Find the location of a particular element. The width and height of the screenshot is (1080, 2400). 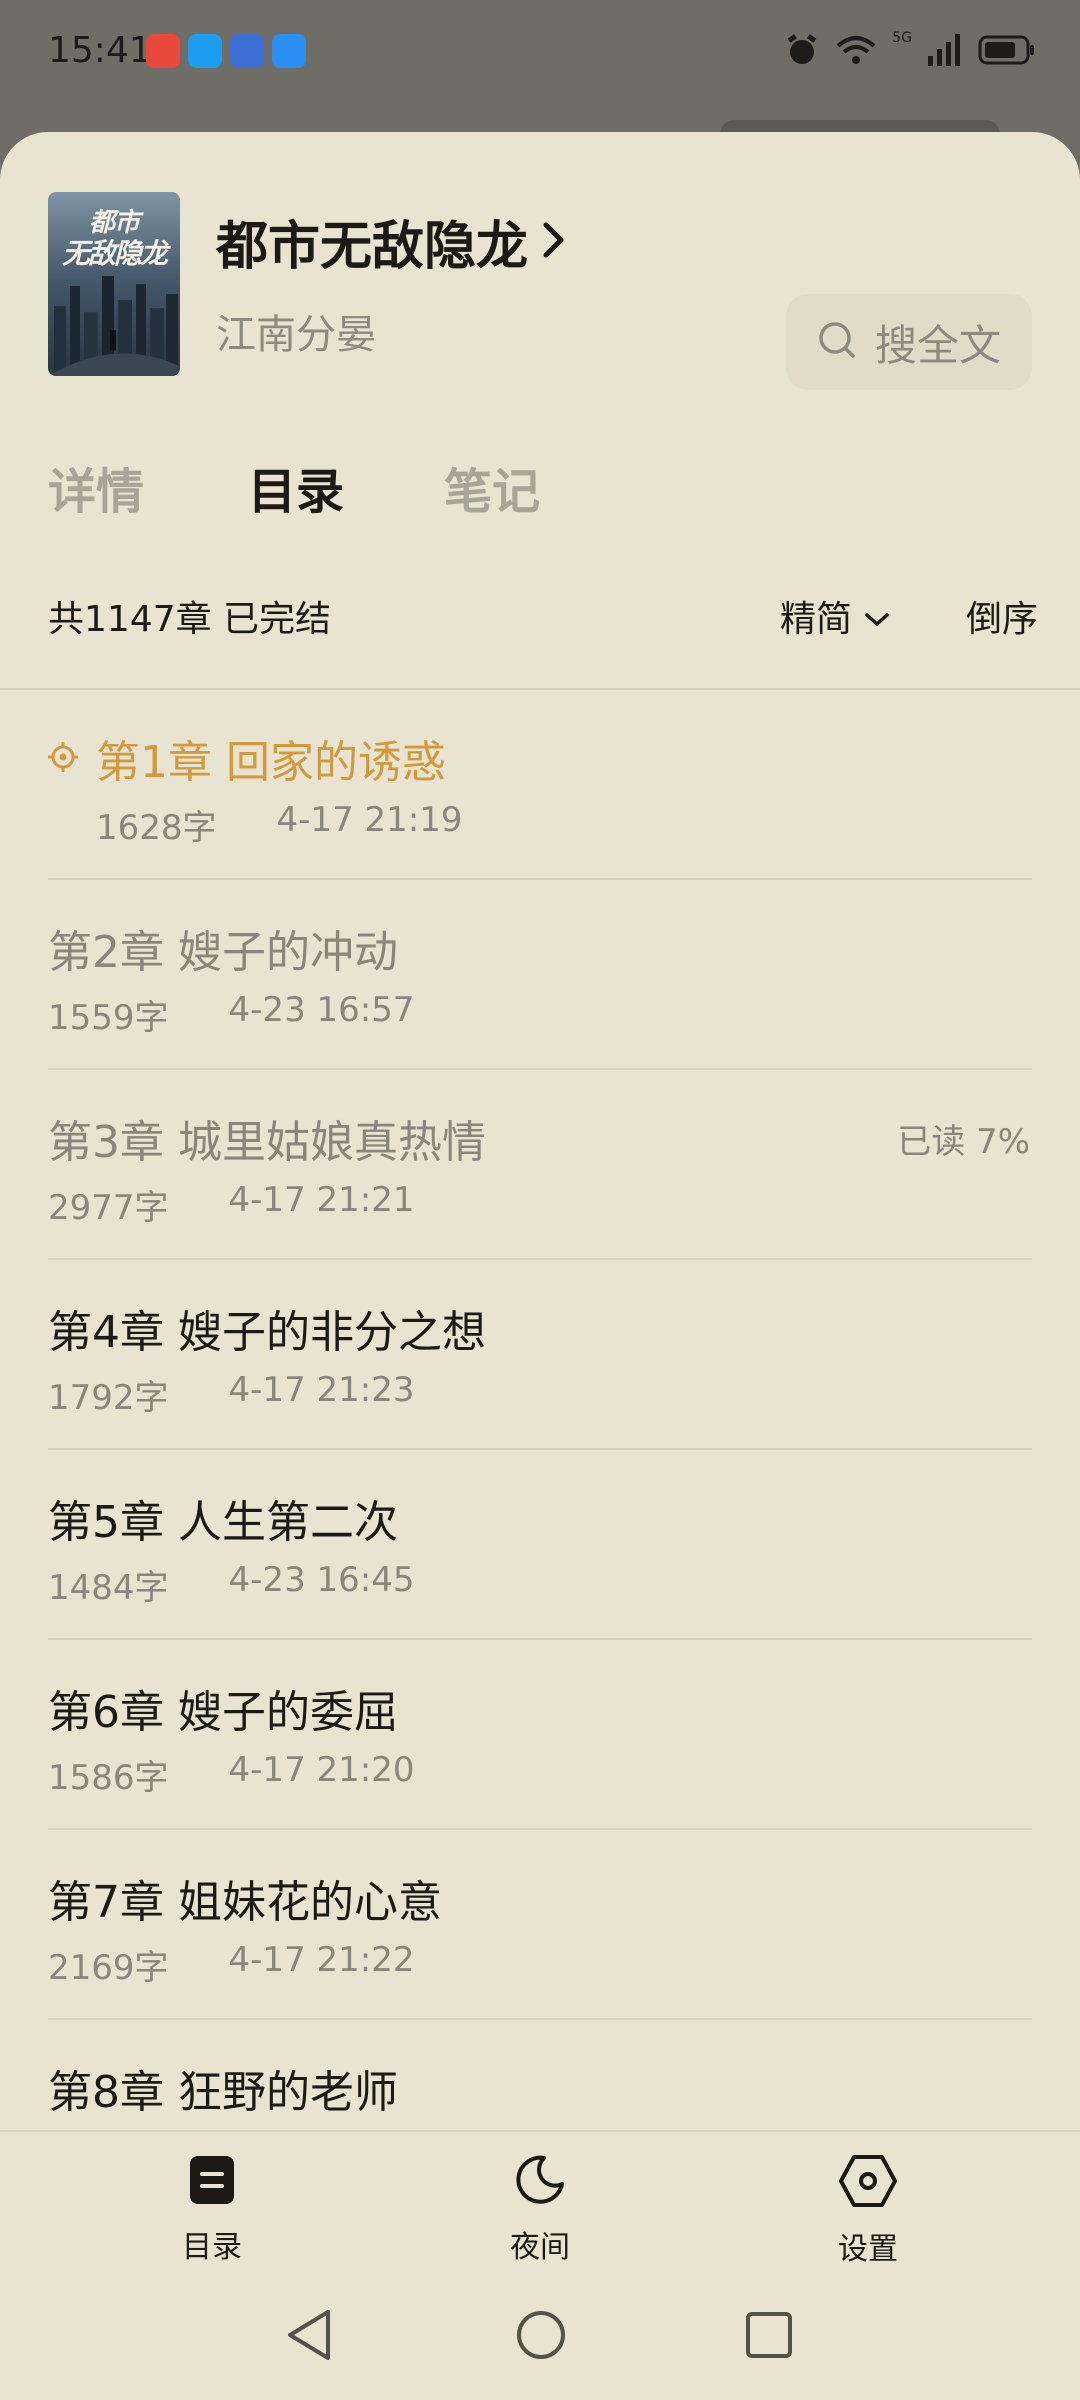

back-triangle-icon is located at coordinates (309, 2337).